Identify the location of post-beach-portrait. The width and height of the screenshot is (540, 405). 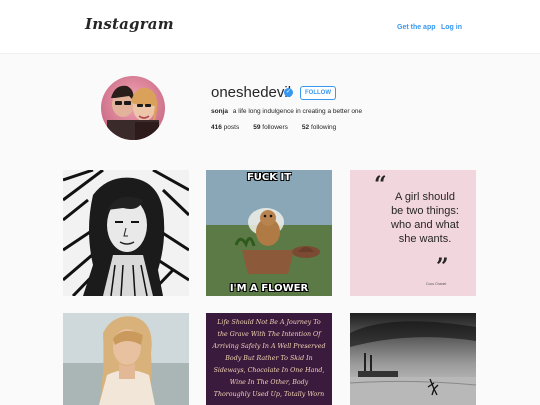
(126, 359).